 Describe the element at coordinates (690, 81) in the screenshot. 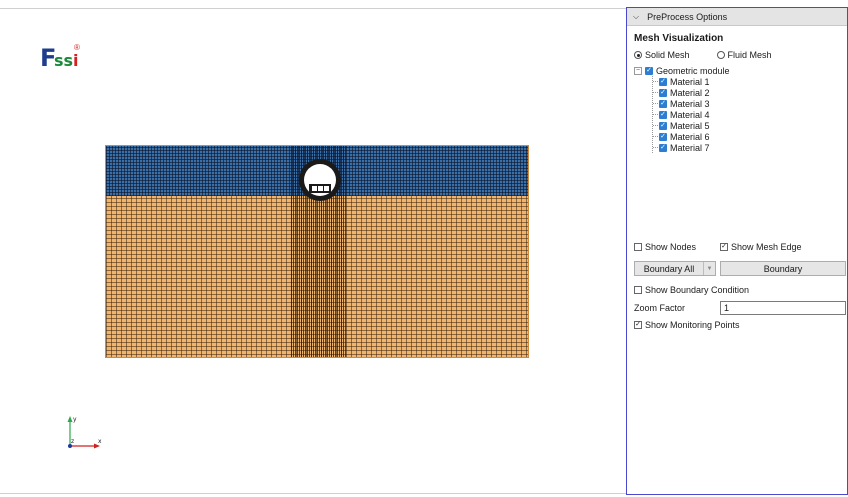

I see `tree-item-label: Material 1` at that location.